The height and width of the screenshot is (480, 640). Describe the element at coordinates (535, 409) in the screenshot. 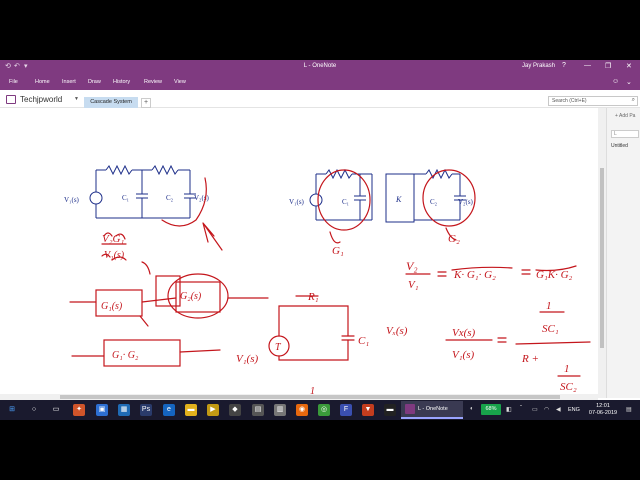

I see `battery-icon: ▭` at that location.